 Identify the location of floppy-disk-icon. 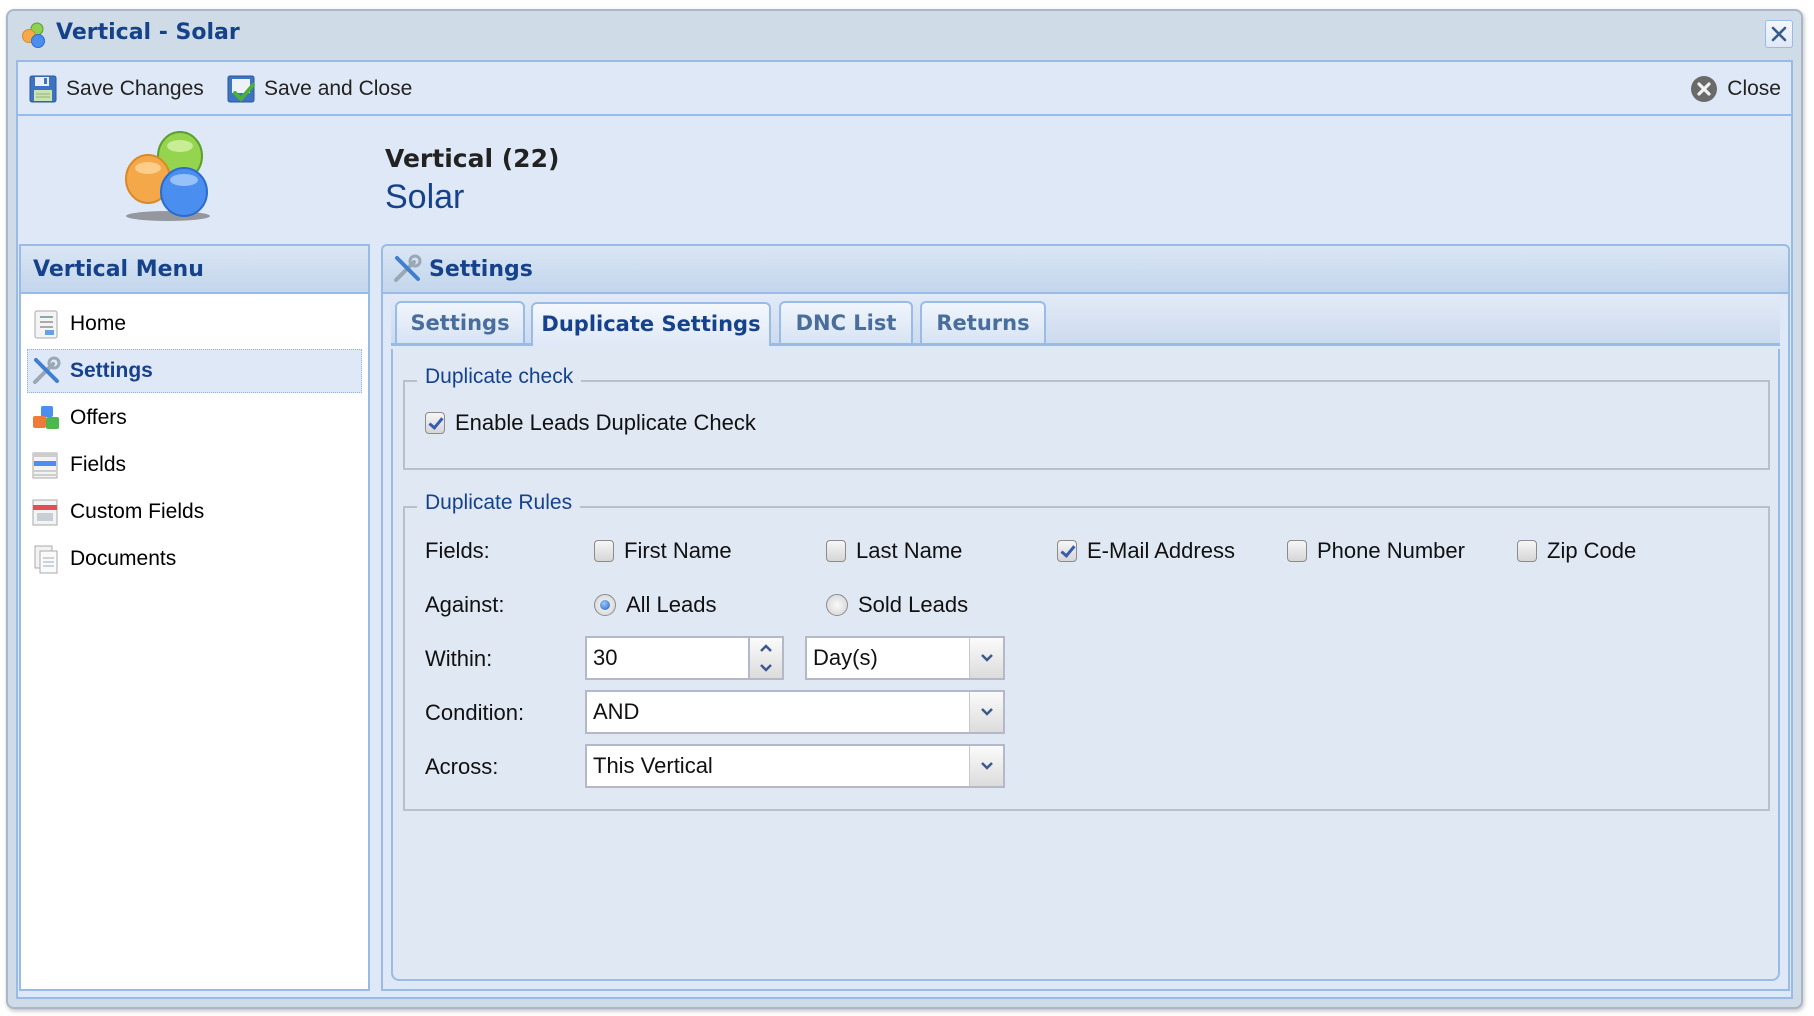
(43, 89).